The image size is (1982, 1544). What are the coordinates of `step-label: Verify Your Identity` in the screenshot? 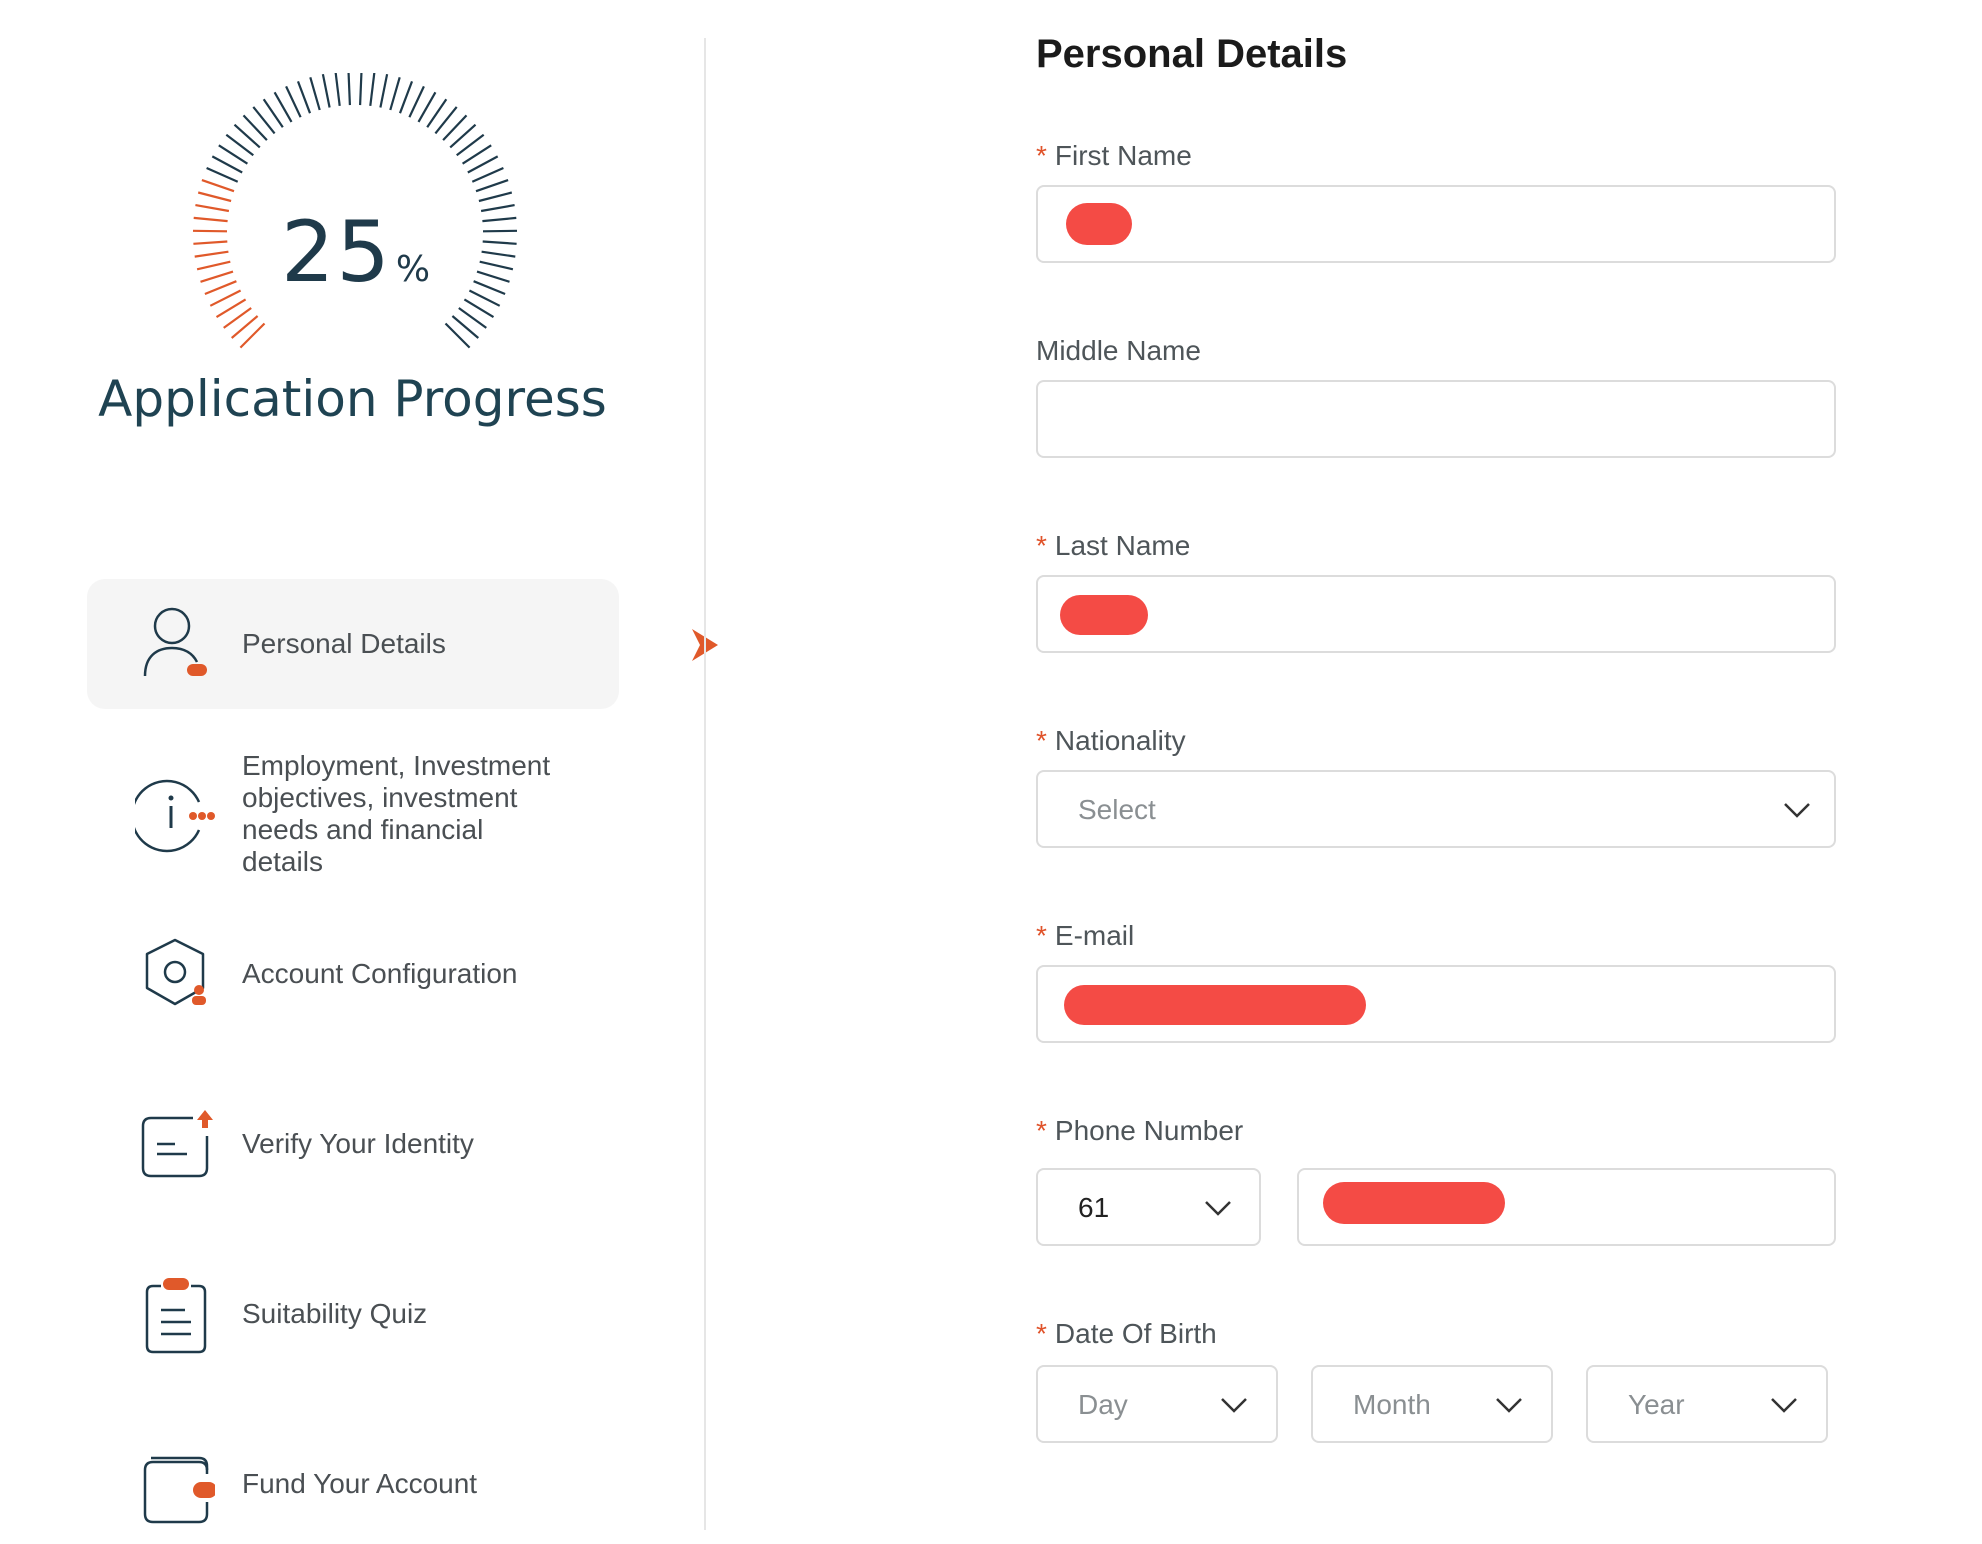 It's located at (358, 1143).